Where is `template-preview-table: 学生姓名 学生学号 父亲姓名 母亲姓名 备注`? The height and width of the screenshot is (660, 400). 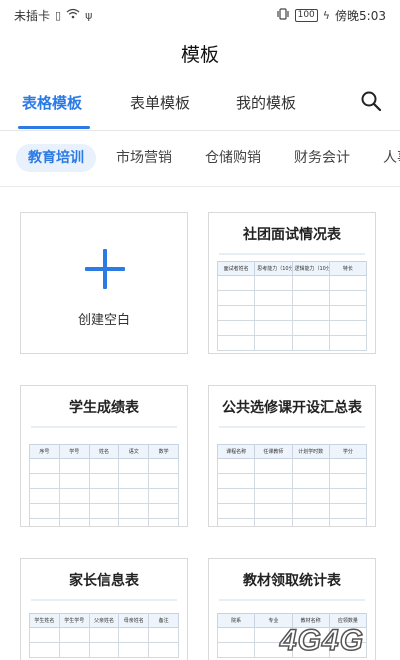
template-preview-table: 学生姓名 学生学号 父亲姓名 母亲姓名 备注 is located at coordinates (104, 635).